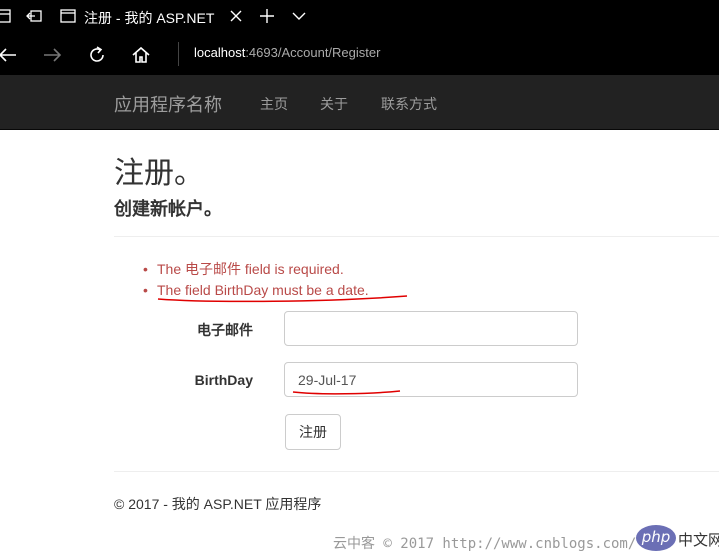  I want to click on url-path: :4693/Account/Register, so click(313, 52).